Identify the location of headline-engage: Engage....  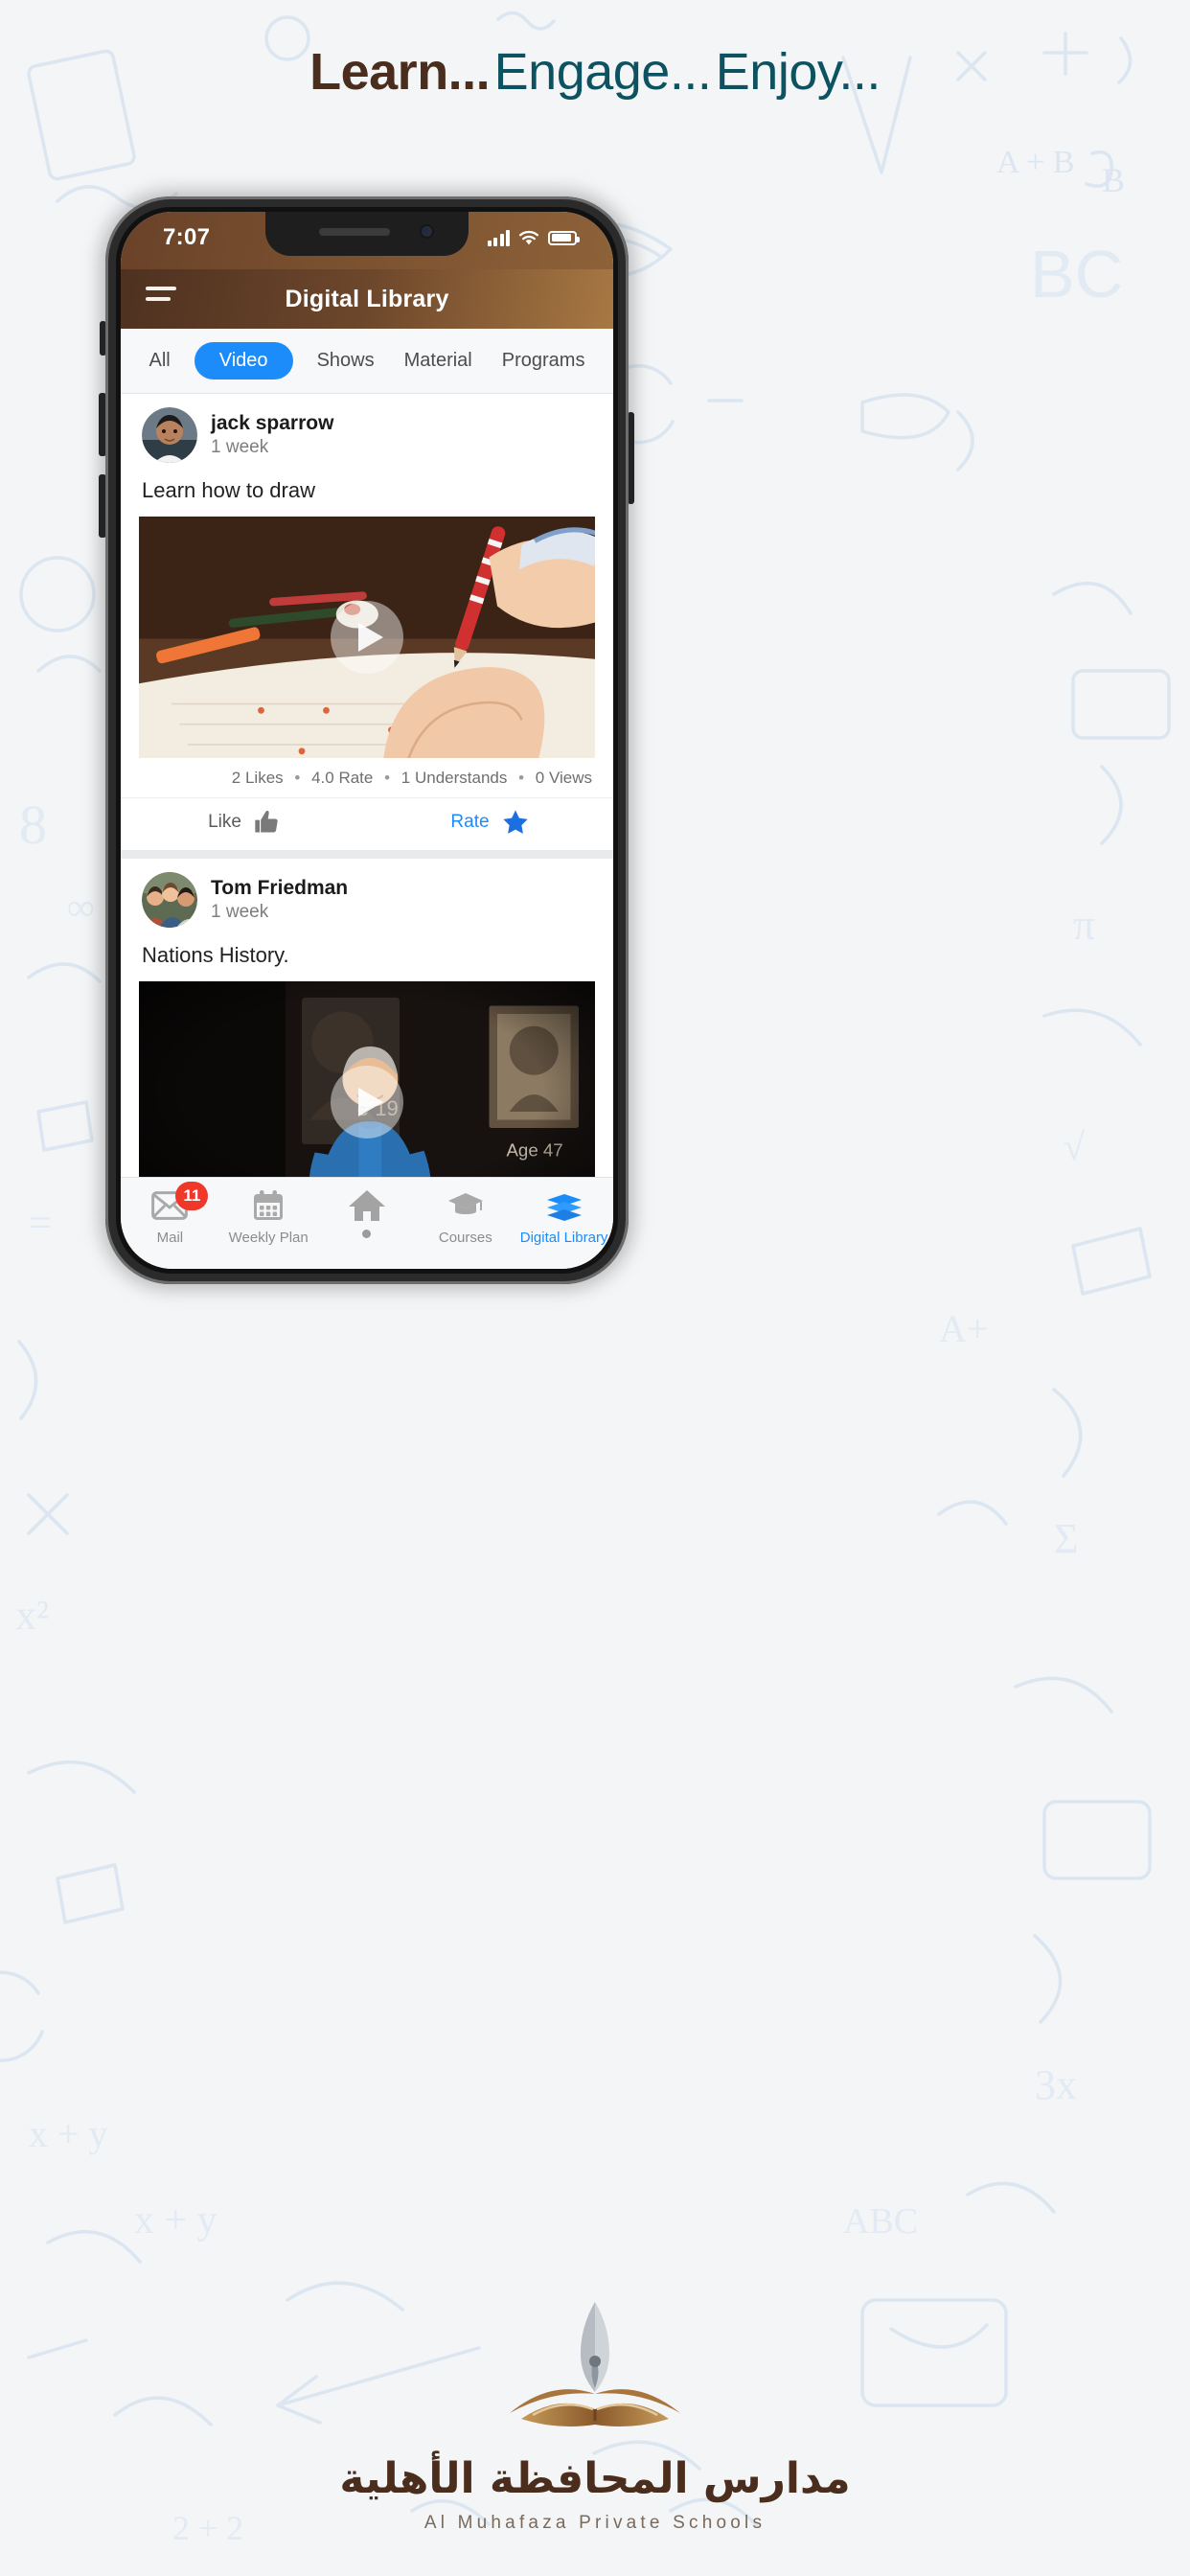
(603, 72).